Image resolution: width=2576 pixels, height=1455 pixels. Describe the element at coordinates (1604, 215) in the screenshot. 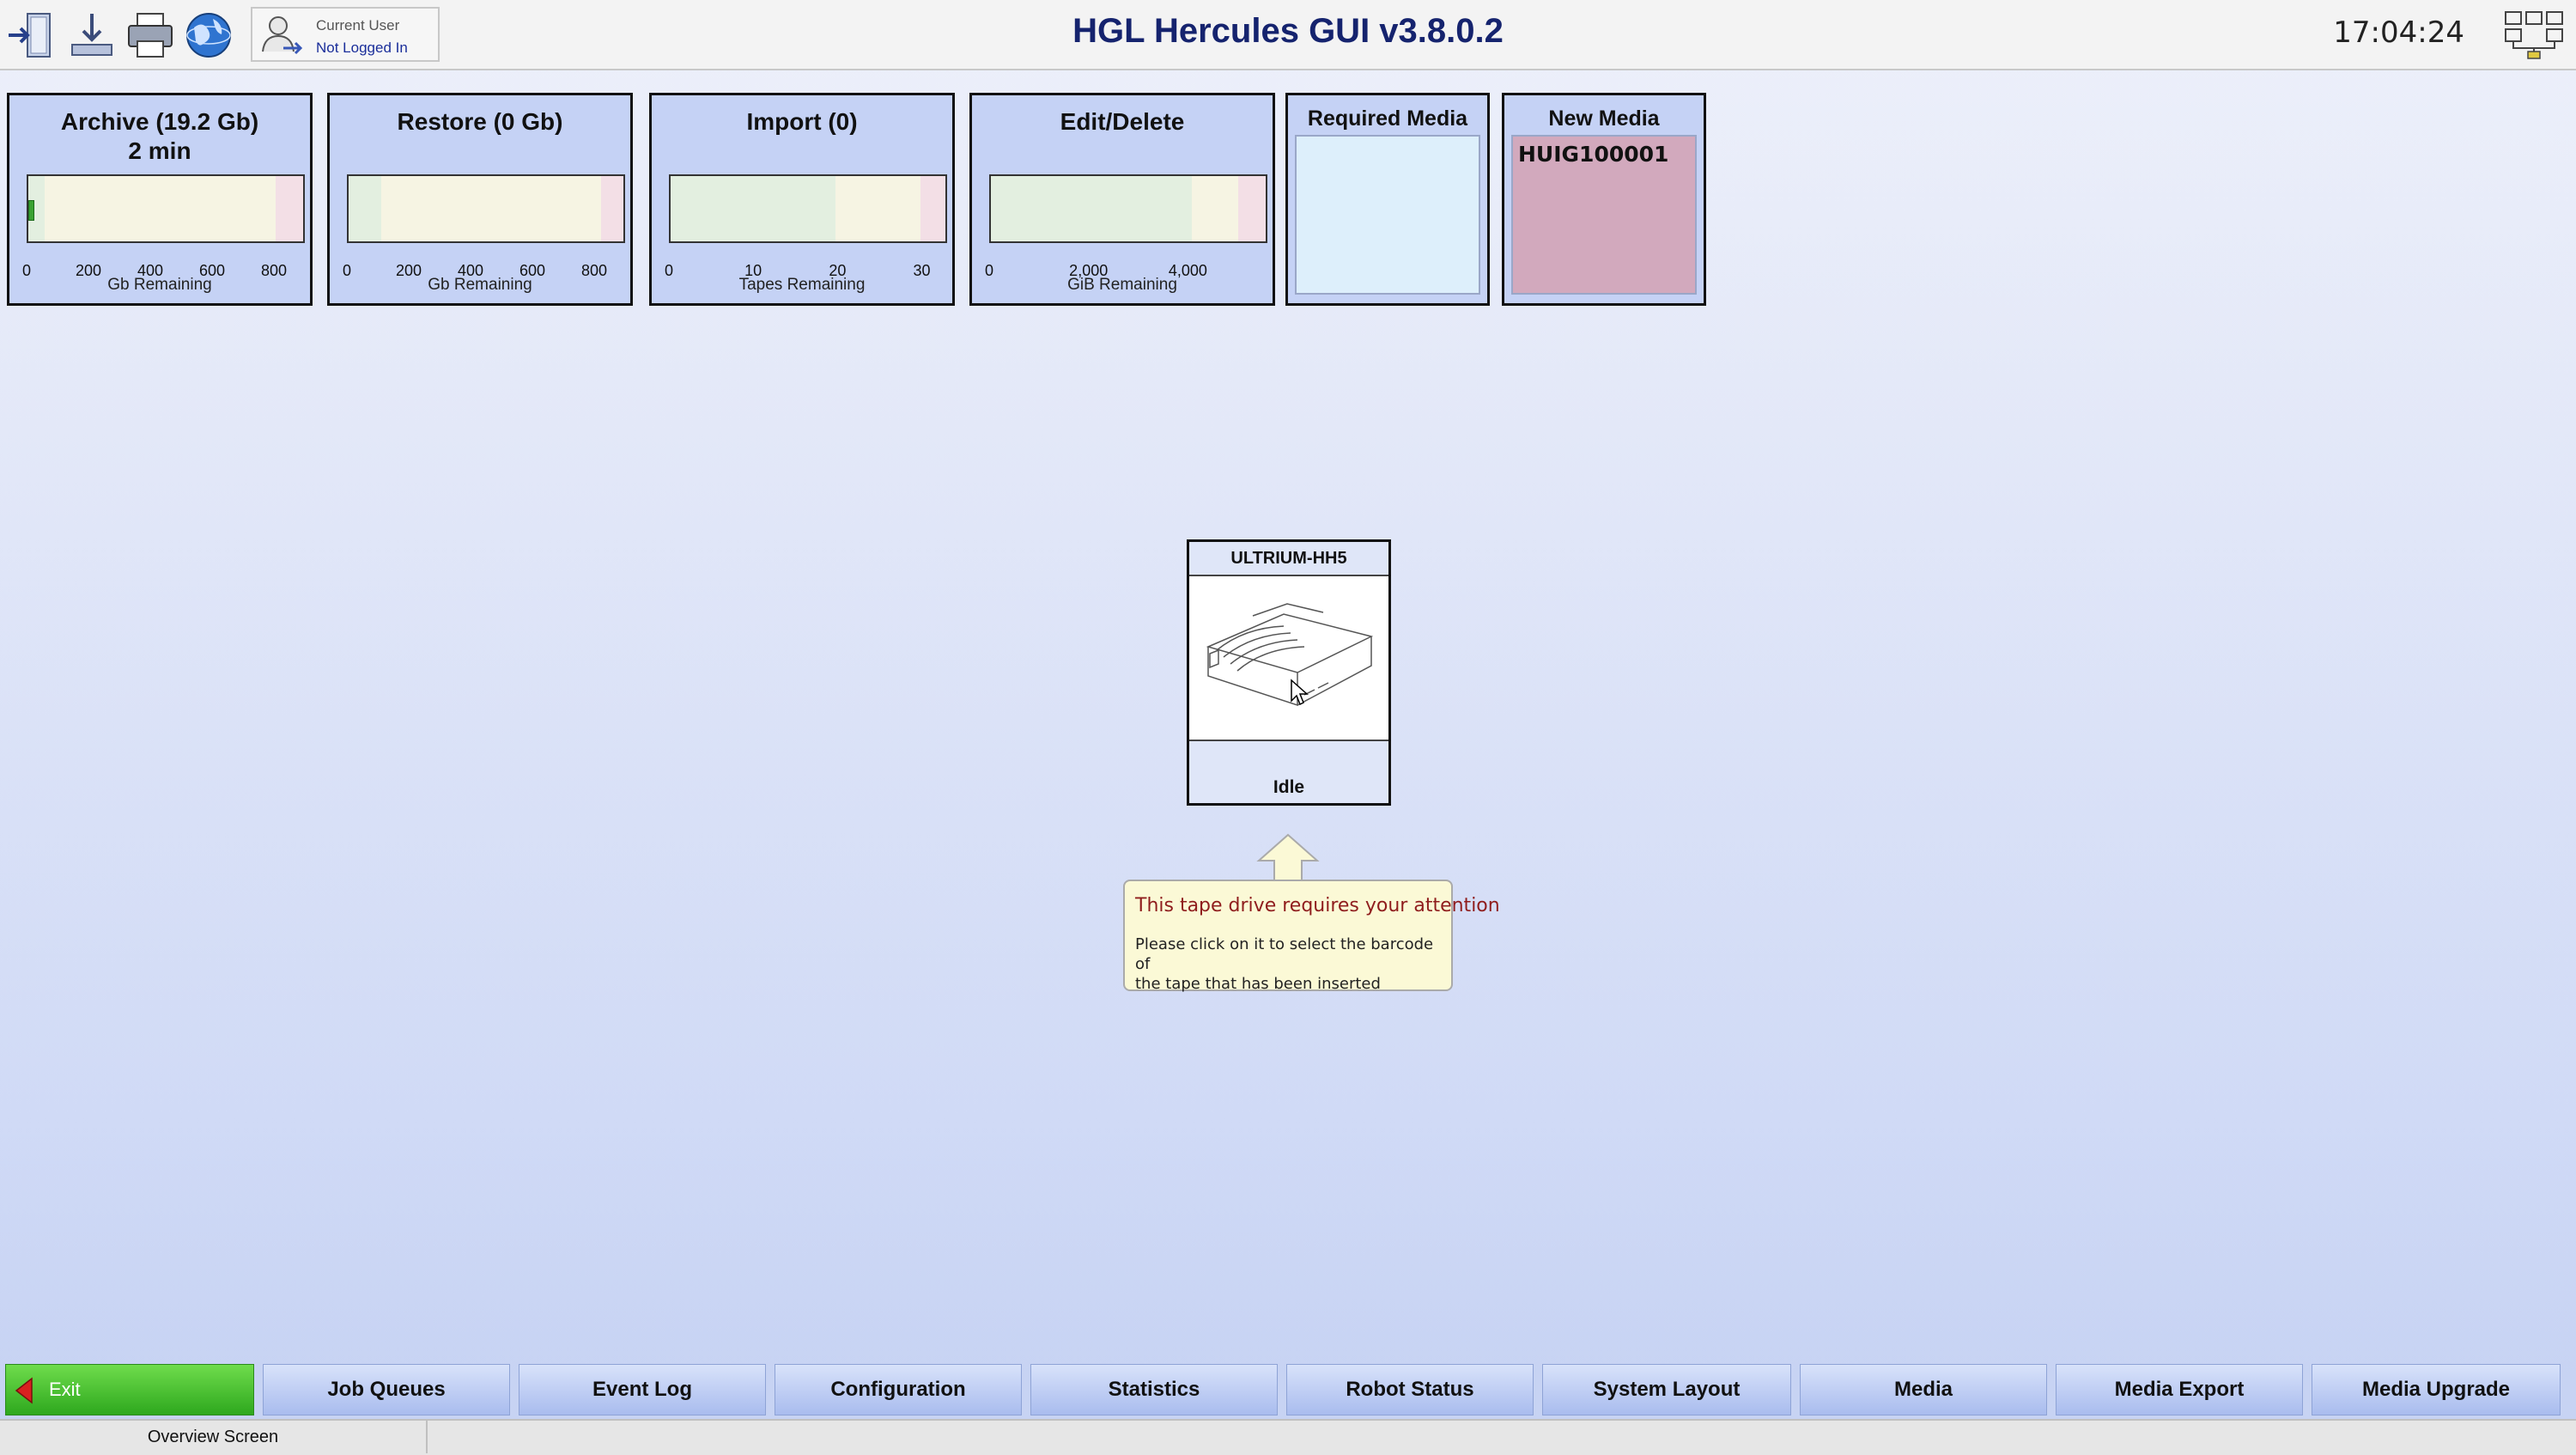

I see `new-media-list: HUIG100001` at that location.